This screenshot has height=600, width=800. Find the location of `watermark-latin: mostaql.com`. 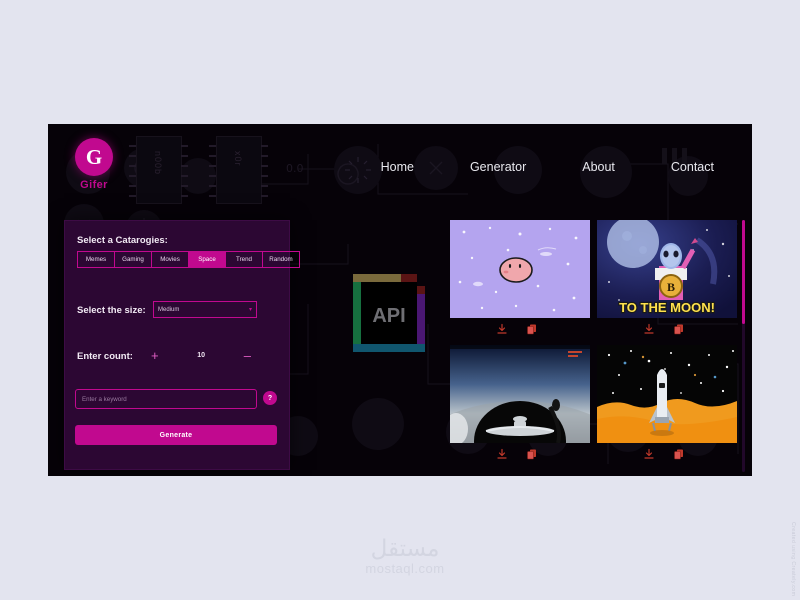

watermark-latin: mostaql.com is located at coordinates (405, 568).